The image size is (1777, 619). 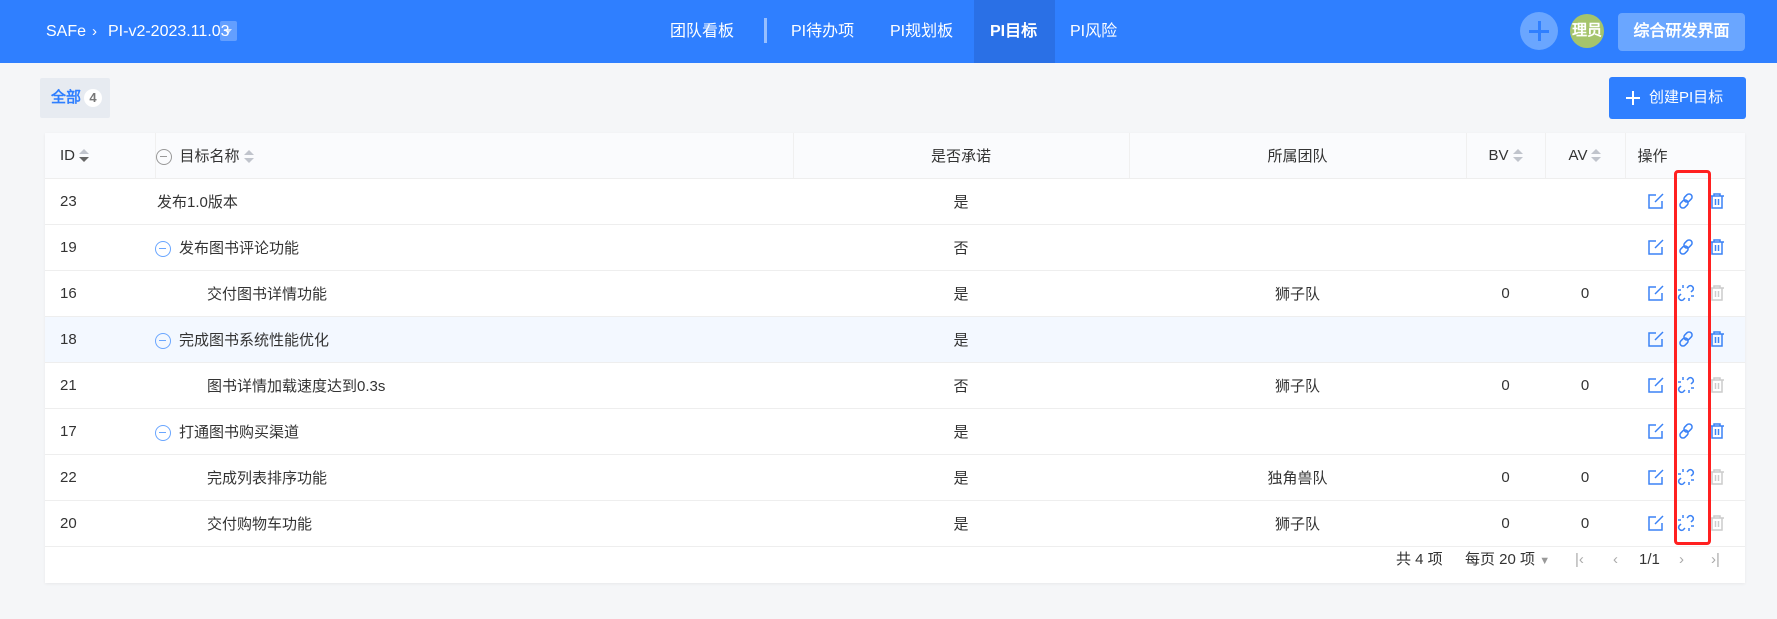 What do you see at coordinates (895, 247) in the screenshot?
I see `table-row: 19 发布图书评论功能 否` at bounding box center [895, 247].